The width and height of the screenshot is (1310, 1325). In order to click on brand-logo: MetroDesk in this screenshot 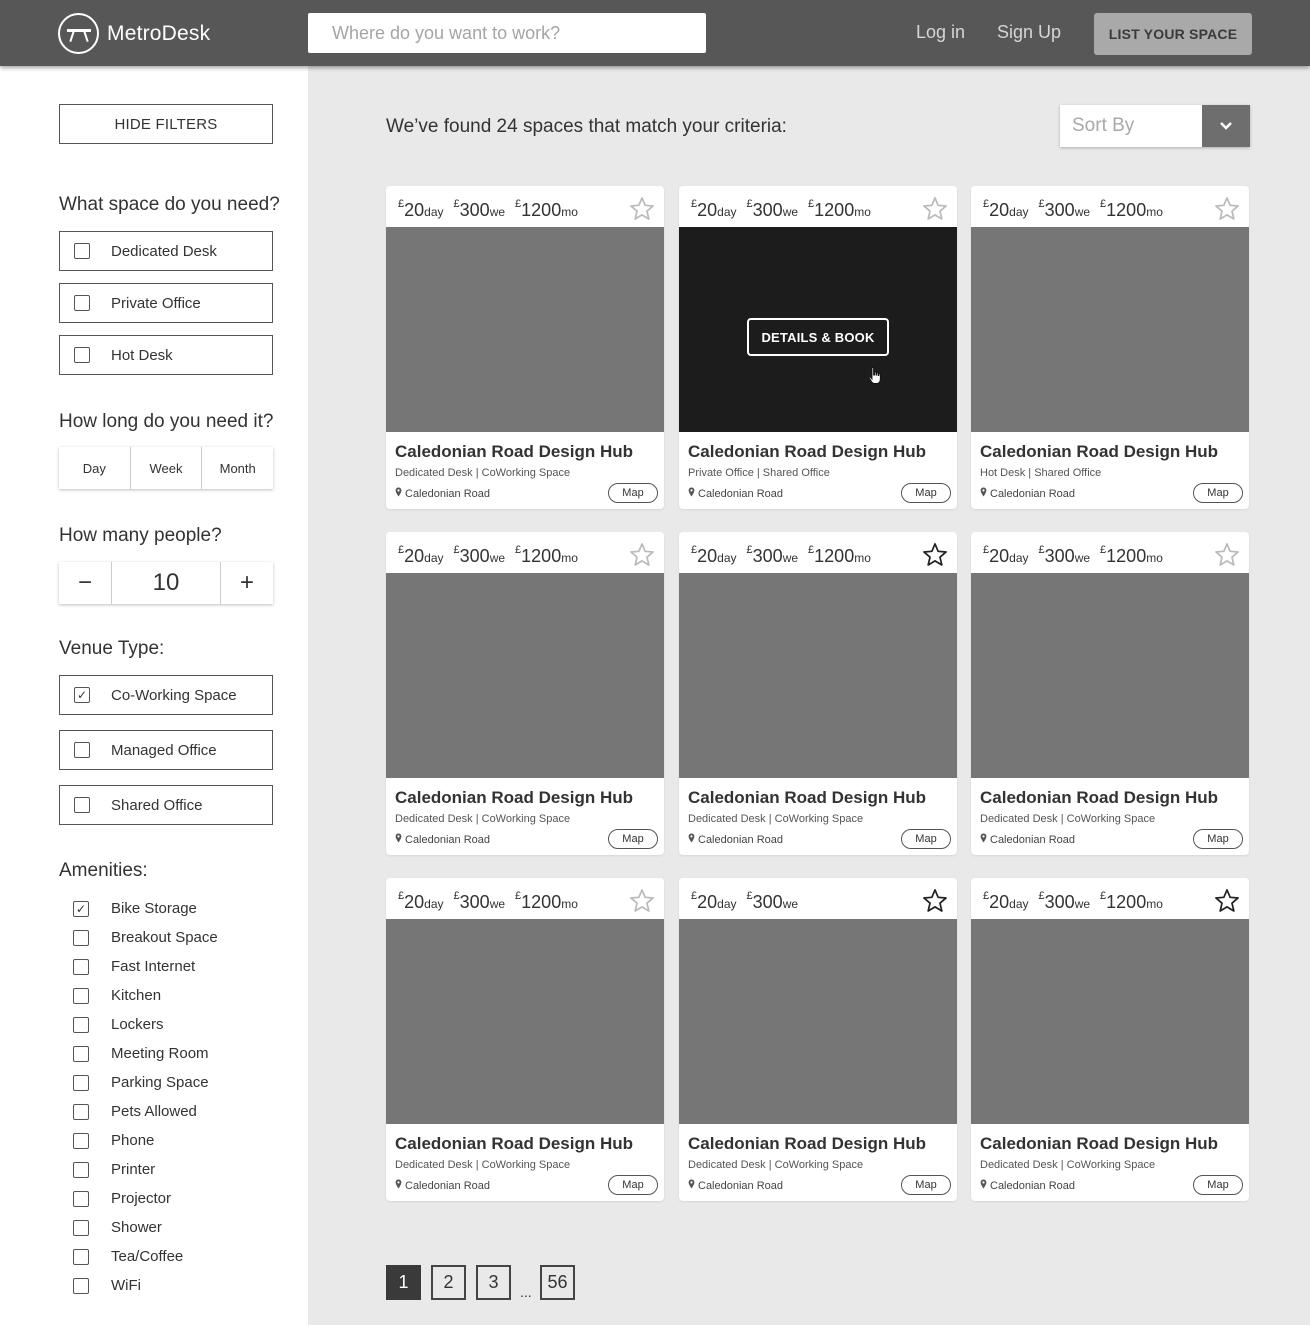, I will do `click(134, 33)`.